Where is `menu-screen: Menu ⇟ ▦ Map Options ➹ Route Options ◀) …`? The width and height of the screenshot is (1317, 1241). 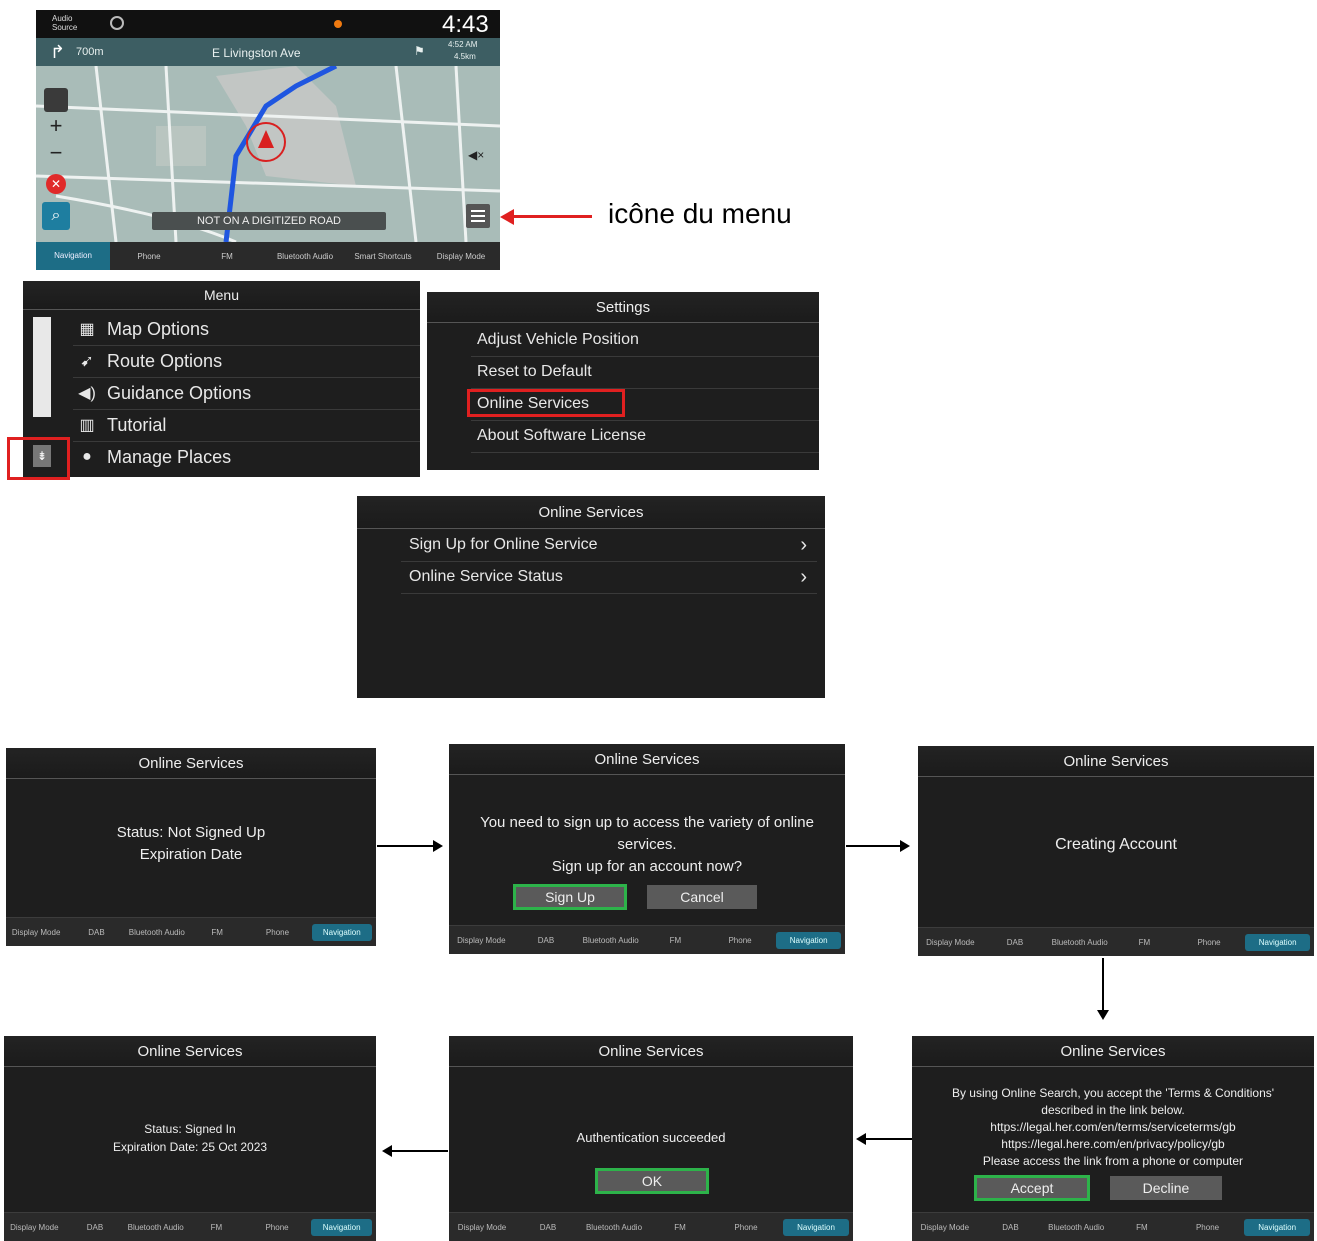 menu-screen: Menu ⇟ ▦ Map Options ➹ Route Options ◀) … is located at coordinates (221, 379).